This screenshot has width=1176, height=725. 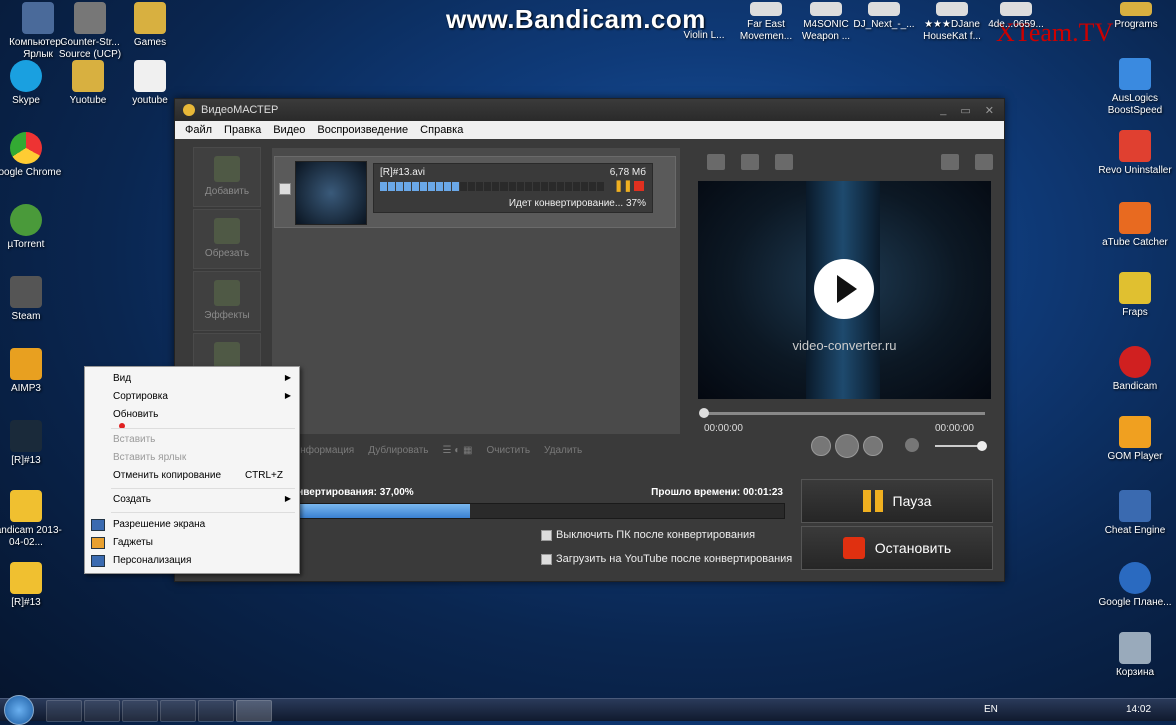 What do you see at coordinates (26, 76) in the screenshot?
I see `skype-icon` at bounding box center [26, 76].